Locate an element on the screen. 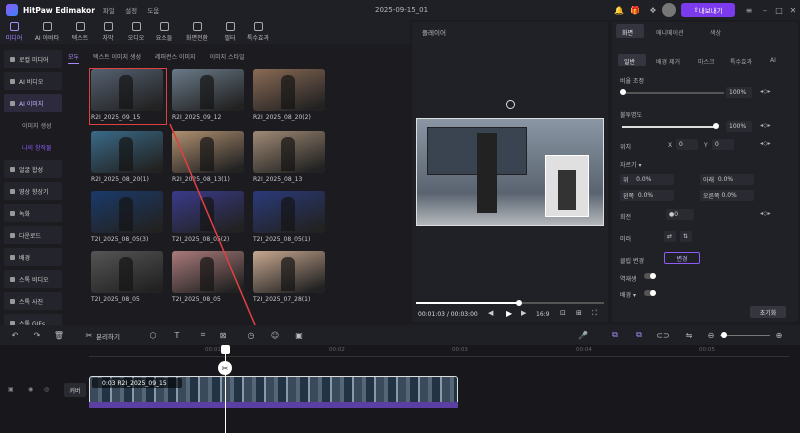 This screenshot has height=433, width=800. aspect-ratio-select: 16:9 is located at coordinates (542, 314).